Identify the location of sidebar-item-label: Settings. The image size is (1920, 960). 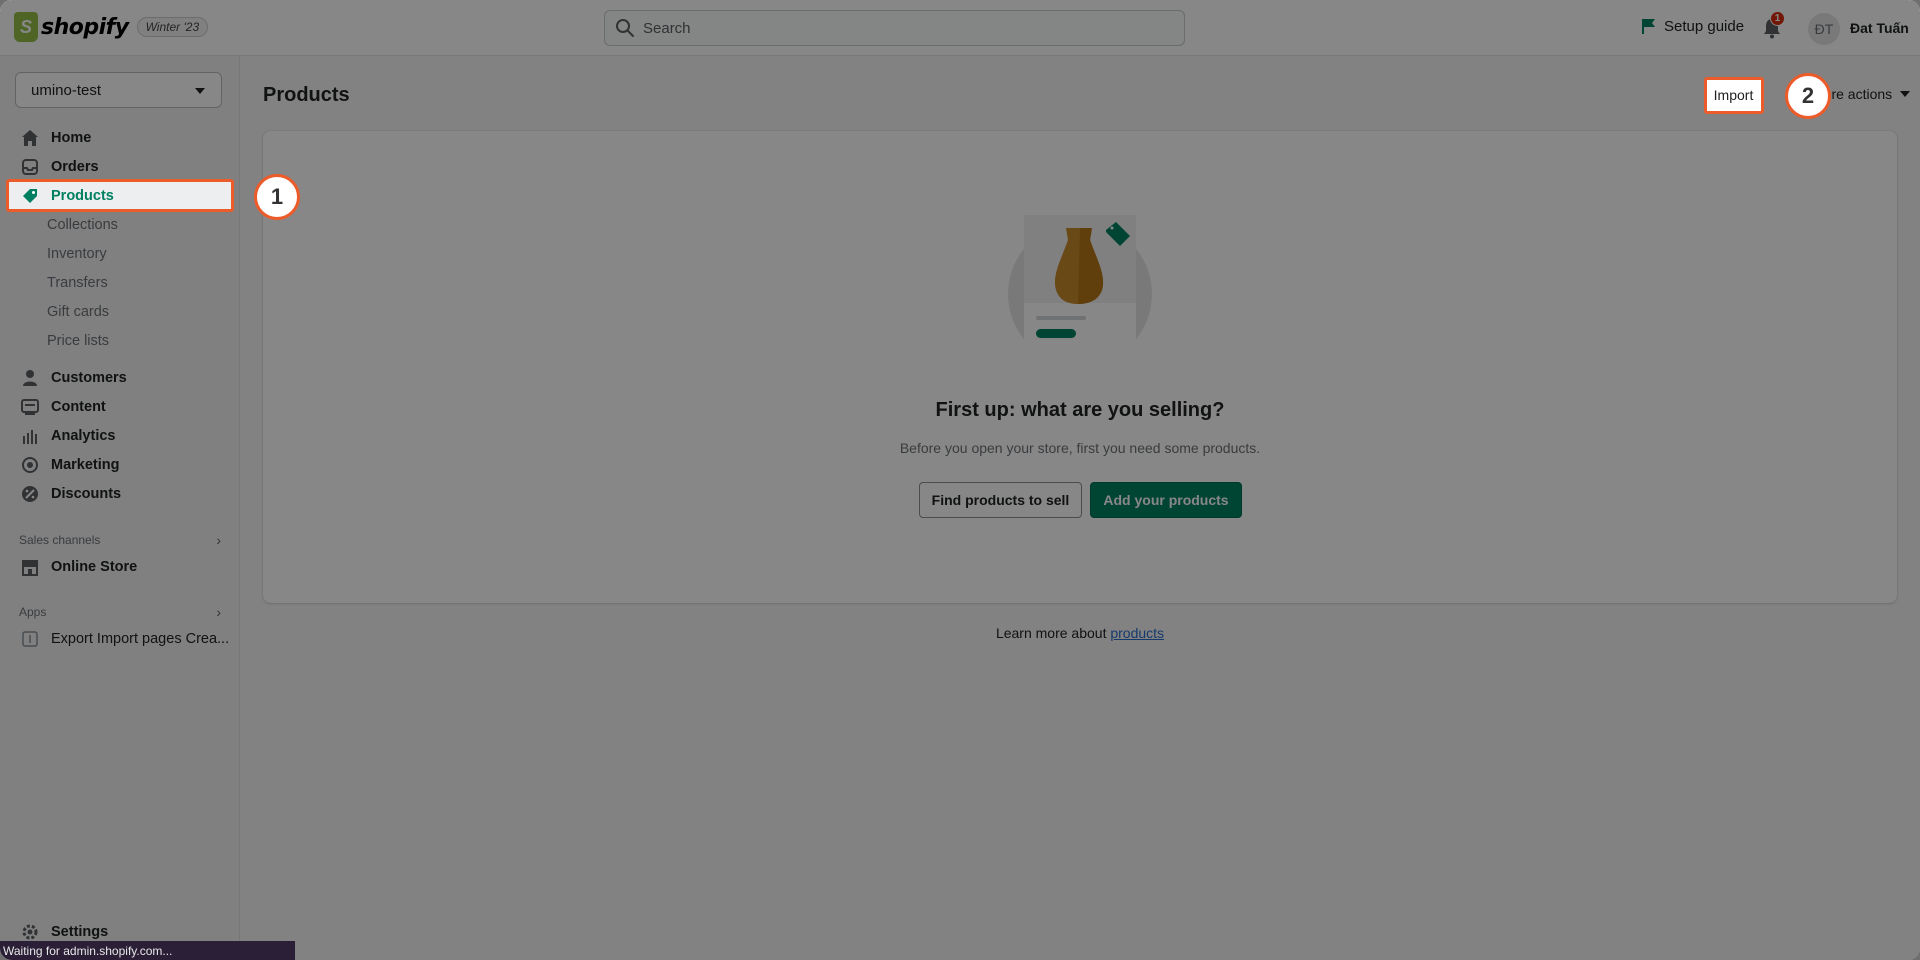
(80, 931).